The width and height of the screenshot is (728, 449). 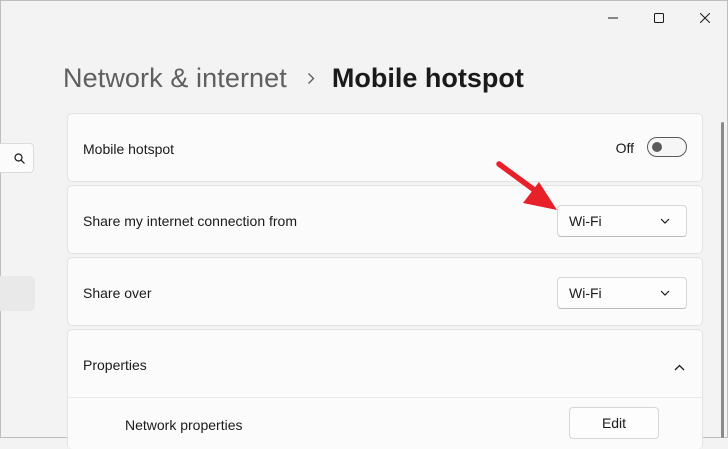 I want to click on toggle-knob, so click(x=657, y=147).